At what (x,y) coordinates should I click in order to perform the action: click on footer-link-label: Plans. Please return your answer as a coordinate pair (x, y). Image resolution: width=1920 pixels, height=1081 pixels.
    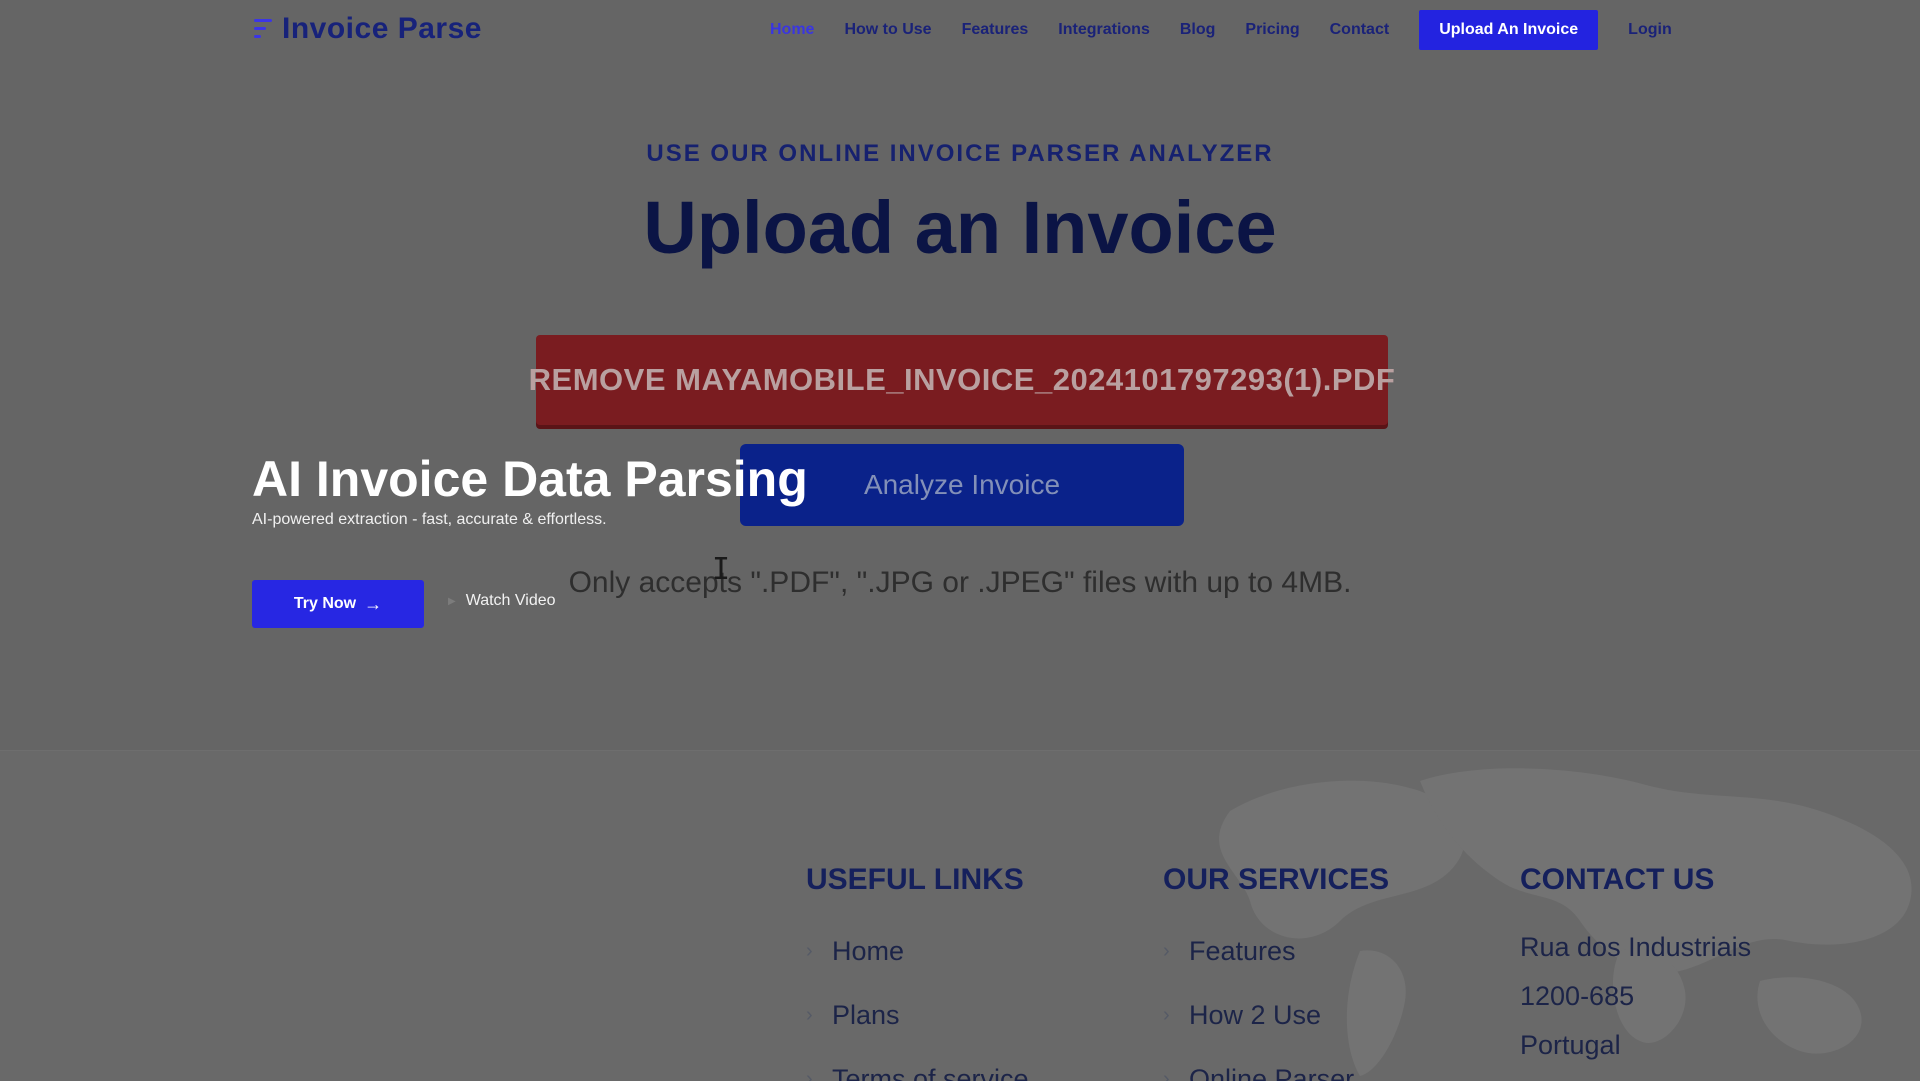
    Looking at the image, I should click on (866, 1015).